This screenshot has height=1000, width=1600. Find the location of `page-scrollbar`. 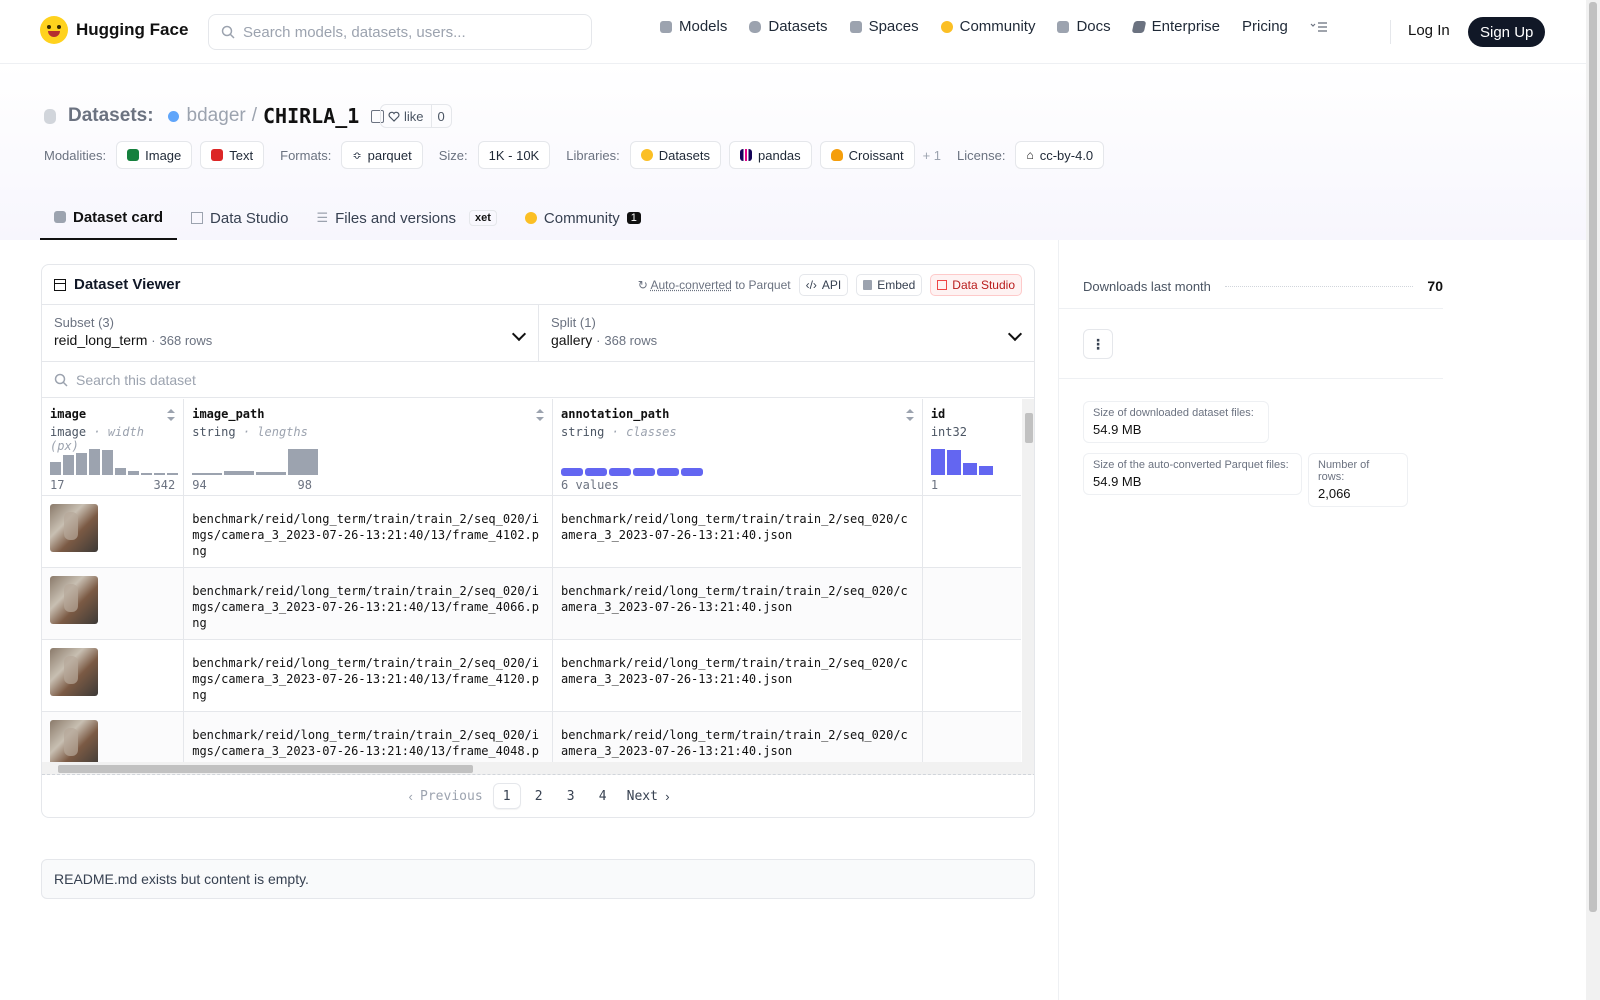

page-scrollbar is located at coordinates (1593, 500).